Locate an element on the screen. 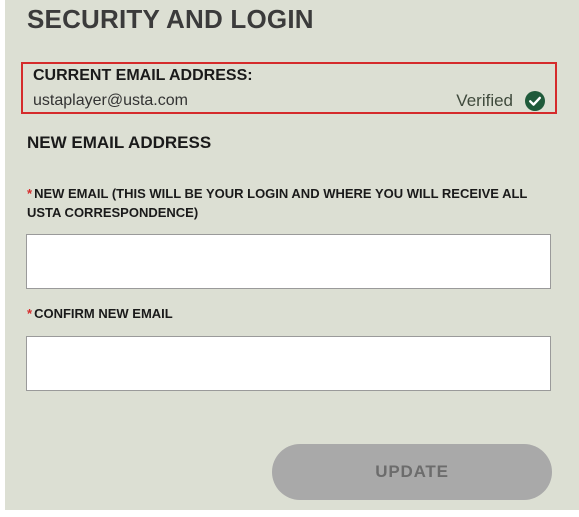  update-button: UPDATE is located at coordinates (412, 472).